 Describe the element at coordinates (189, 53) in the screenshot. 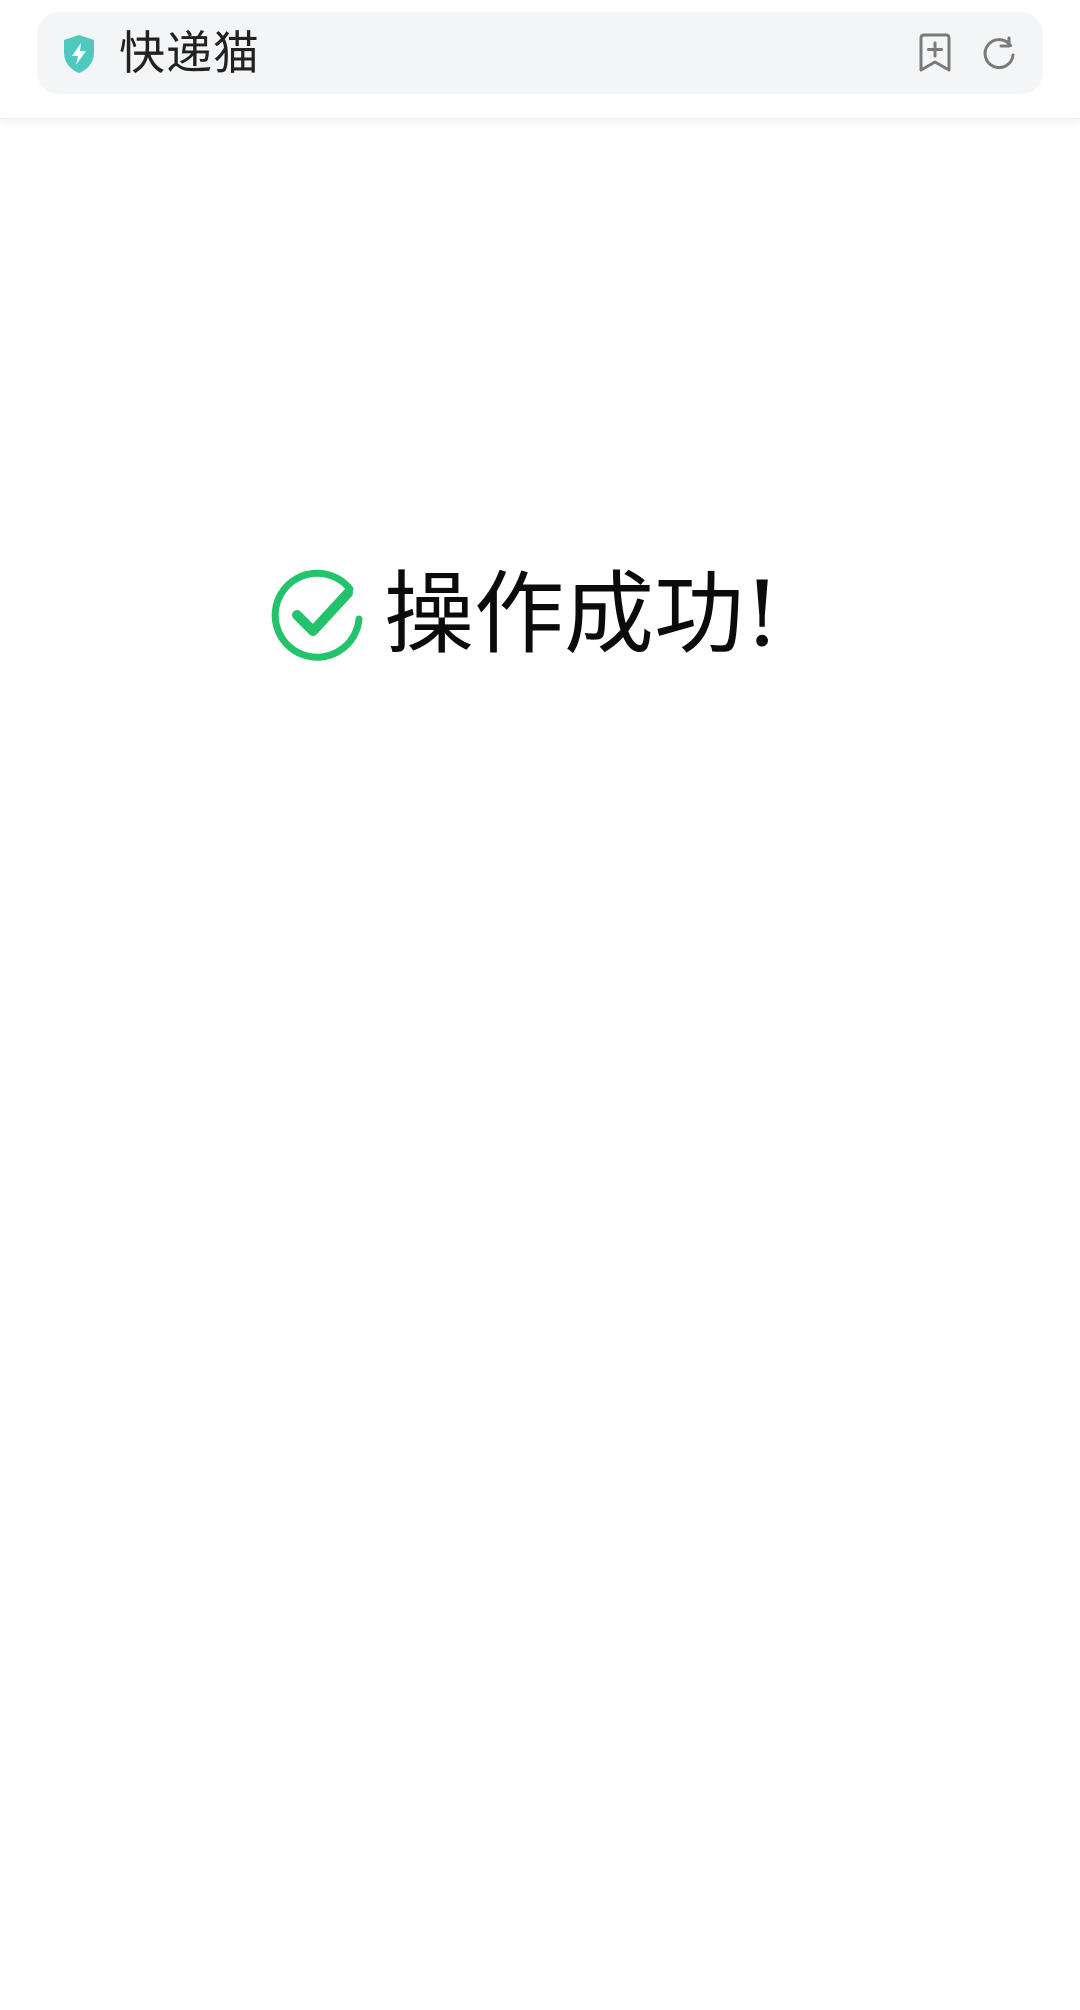

I see `site-title: 快递猫` at that location.